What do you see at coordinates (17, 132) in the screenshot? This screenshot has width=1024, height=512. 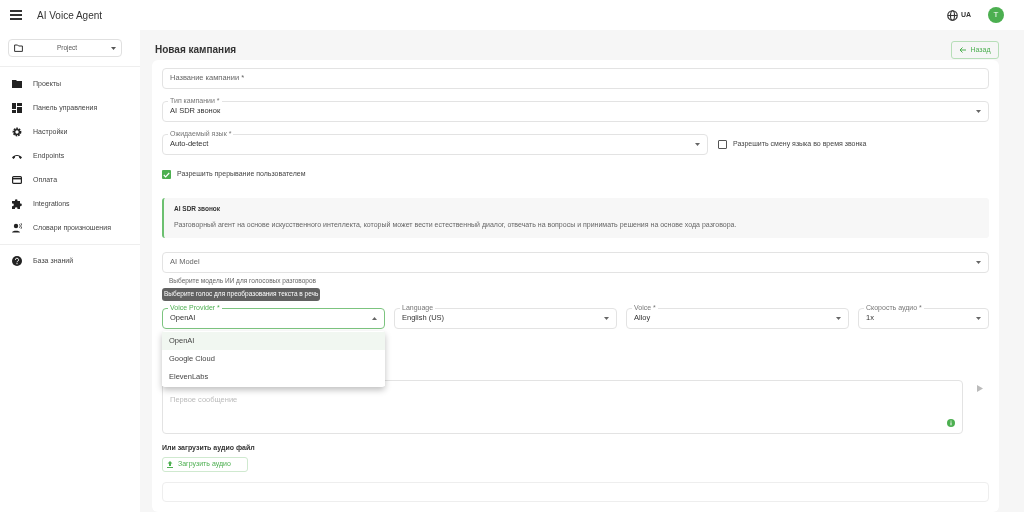 I see `gear-icon` at bounding box center [17, 132].